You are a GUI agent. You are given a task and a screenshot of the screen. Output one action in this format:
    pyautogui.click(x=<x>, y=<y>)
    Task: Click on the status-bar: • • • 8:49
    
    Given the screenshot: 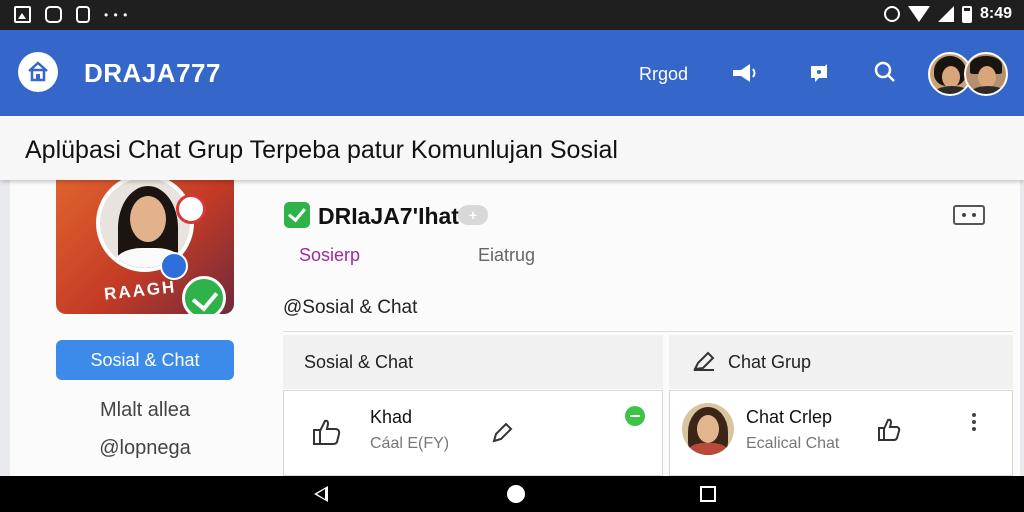 What is the action you would take?
    pyautogui.click(x=512, y=15)
    